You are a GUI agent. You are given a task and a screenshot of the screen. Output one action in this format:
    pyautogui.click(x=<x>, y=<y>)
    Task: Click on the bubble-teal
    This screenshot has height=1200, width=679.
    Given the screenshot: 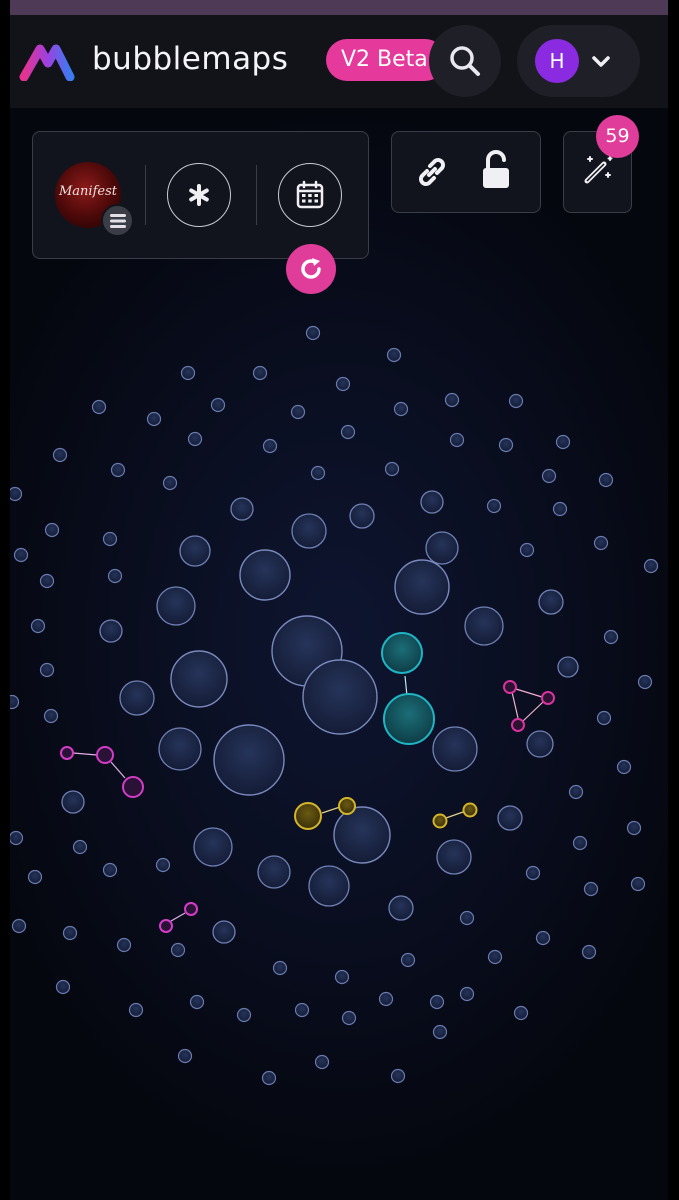 What is the action you would take?
    pyautogui.click(x=402, y=653)
    